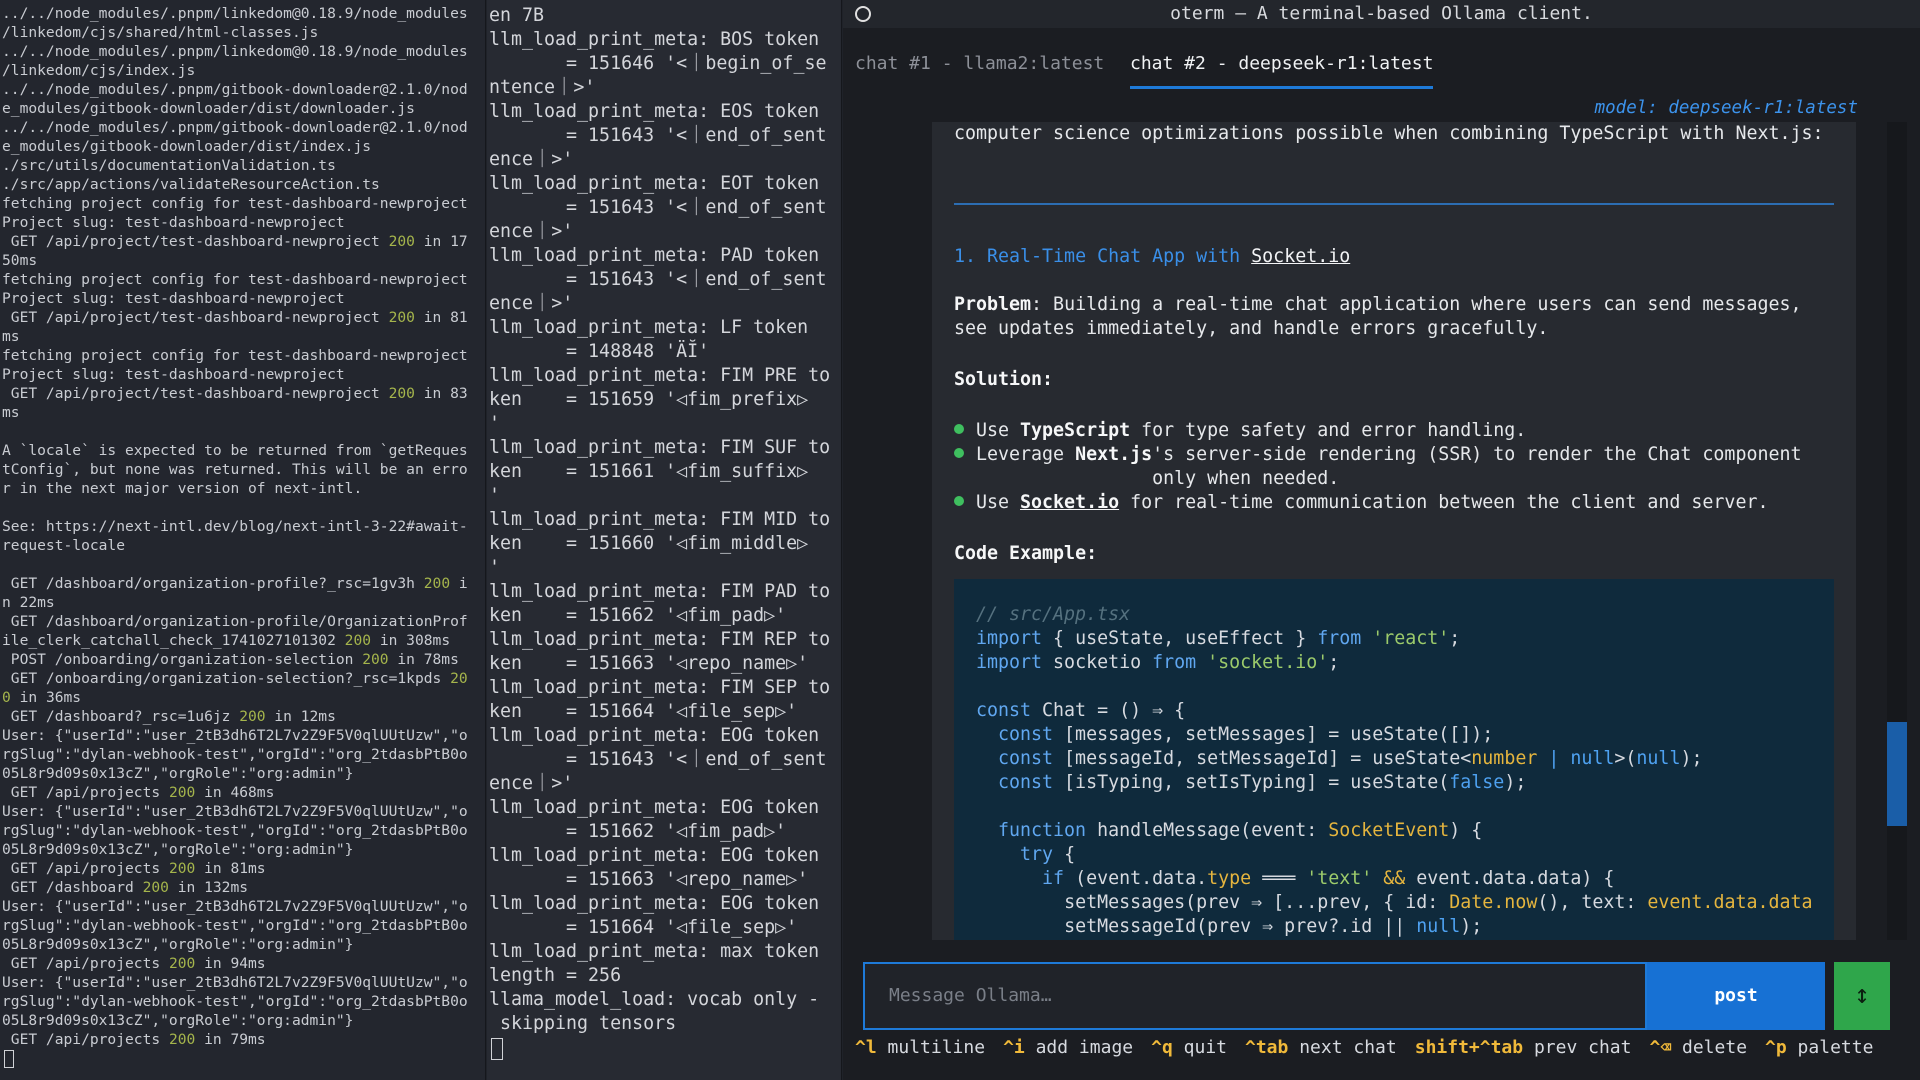 This screenshot has width=1920, height=1080. What do you see at coordinates (1053, 878) in the screenshot?
I see `code-keyword: if` at bounding box center [1053, 878].